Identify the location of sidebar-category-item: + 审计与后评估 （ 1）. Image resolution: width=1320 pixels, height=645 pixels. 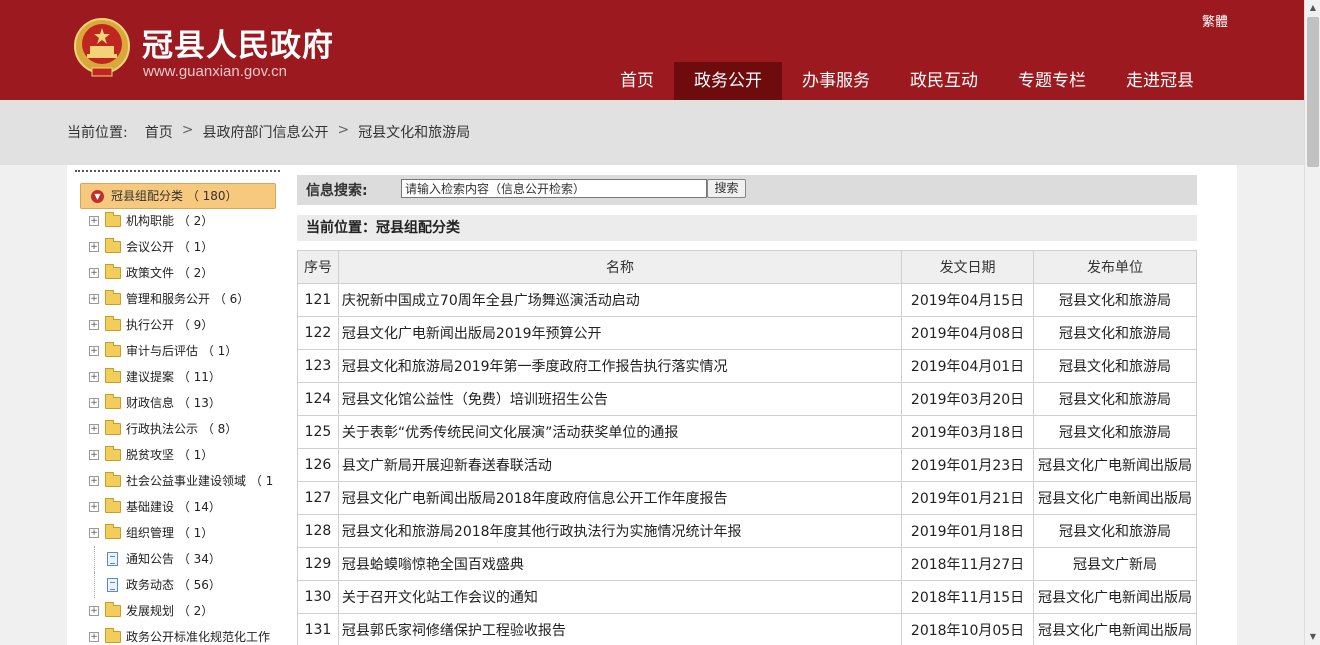
(184, 351).